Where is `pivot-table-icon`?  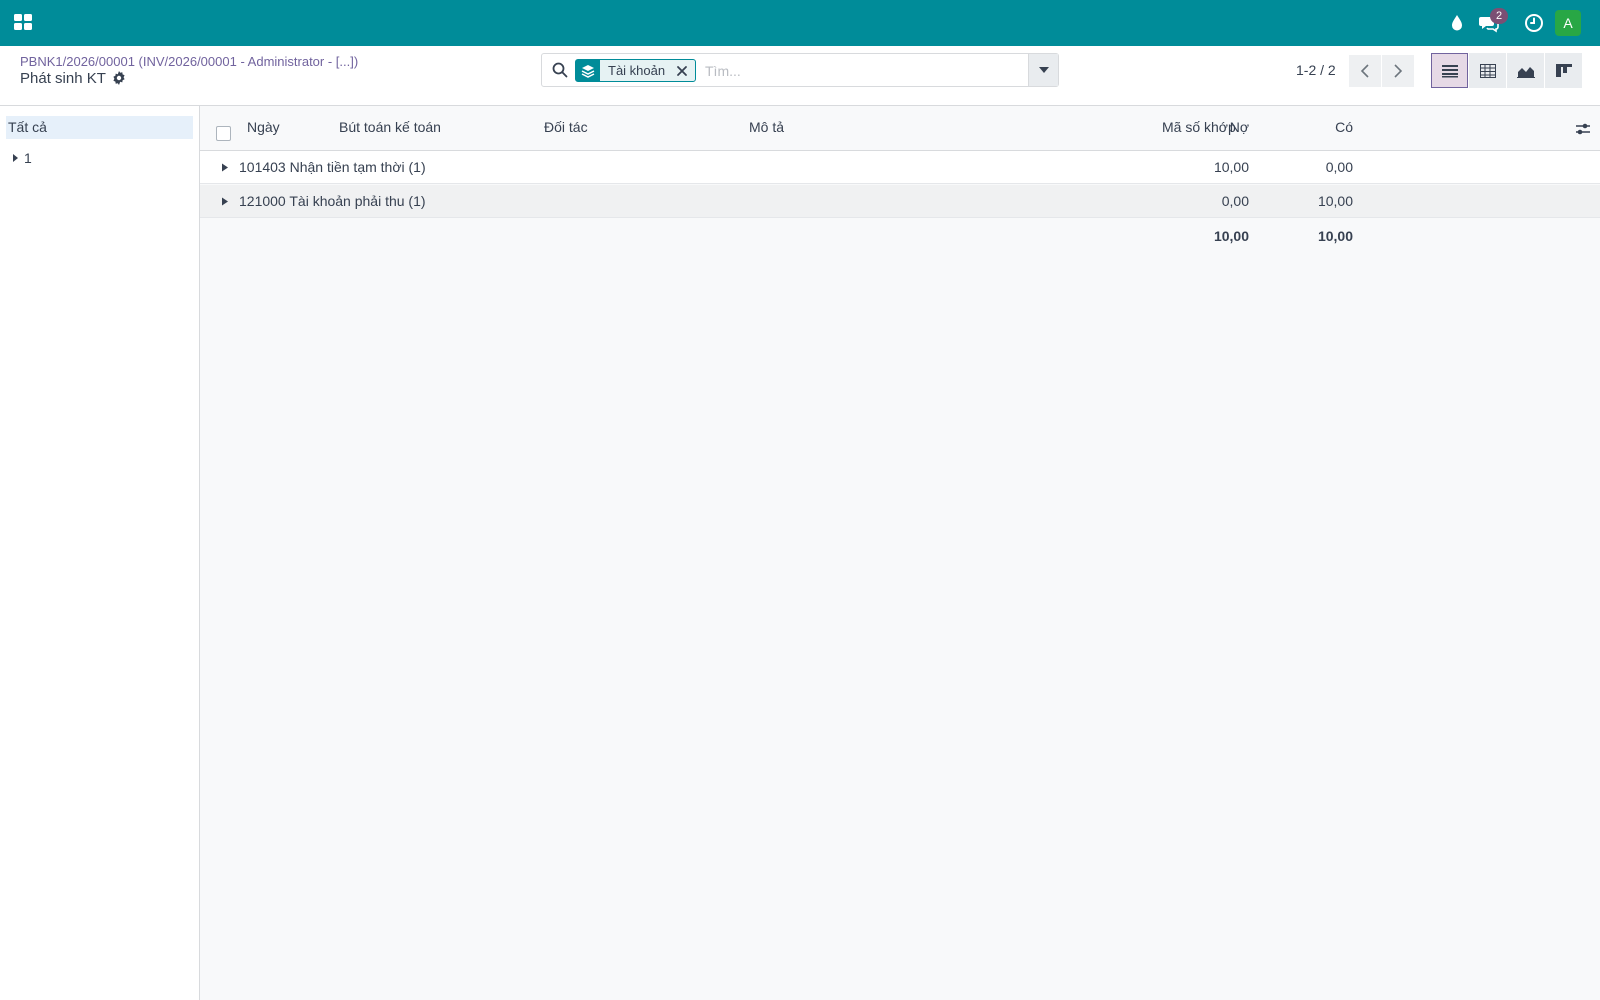 pivot-table-icon is located at coordinates (1487, 70).